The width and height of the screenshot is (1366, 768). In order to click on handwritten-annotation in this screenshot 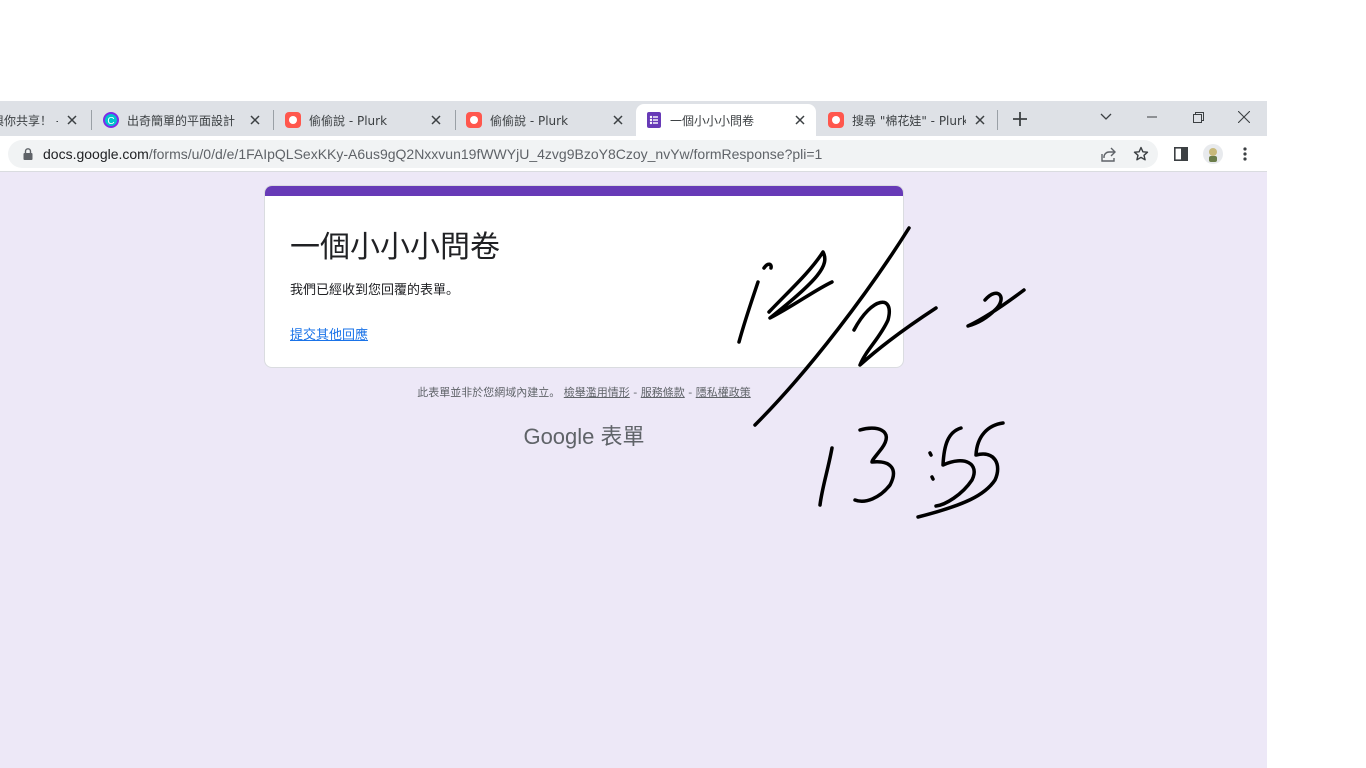, I will do `click(881, 372)`.